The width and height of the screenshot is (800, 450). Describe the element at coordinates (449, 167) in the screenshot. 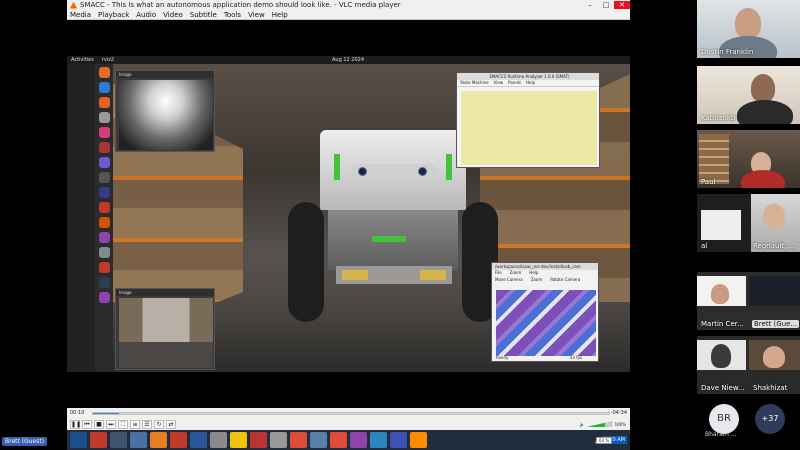

I see `robot-light-right` at that location.